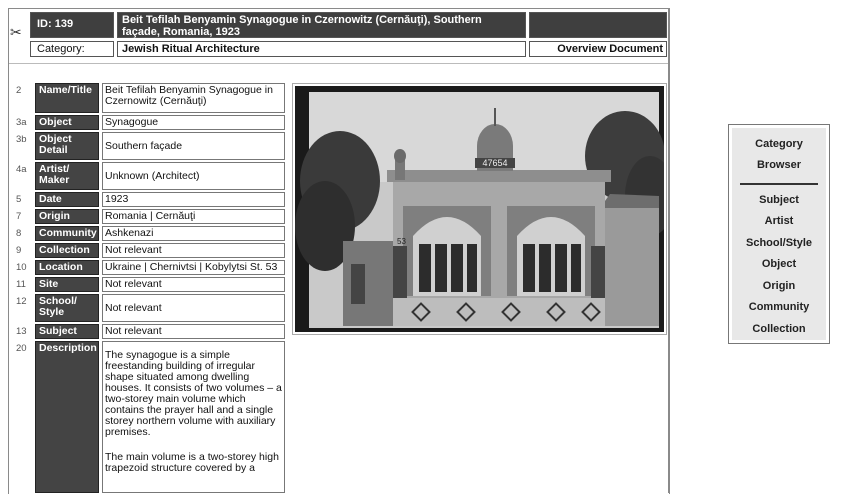 The height and width of the screenshot is (494, 846). What do you see at coordinates (779, 144) in the screenshot?
I see `browser-title: Category` at bounding box center [779, 144].